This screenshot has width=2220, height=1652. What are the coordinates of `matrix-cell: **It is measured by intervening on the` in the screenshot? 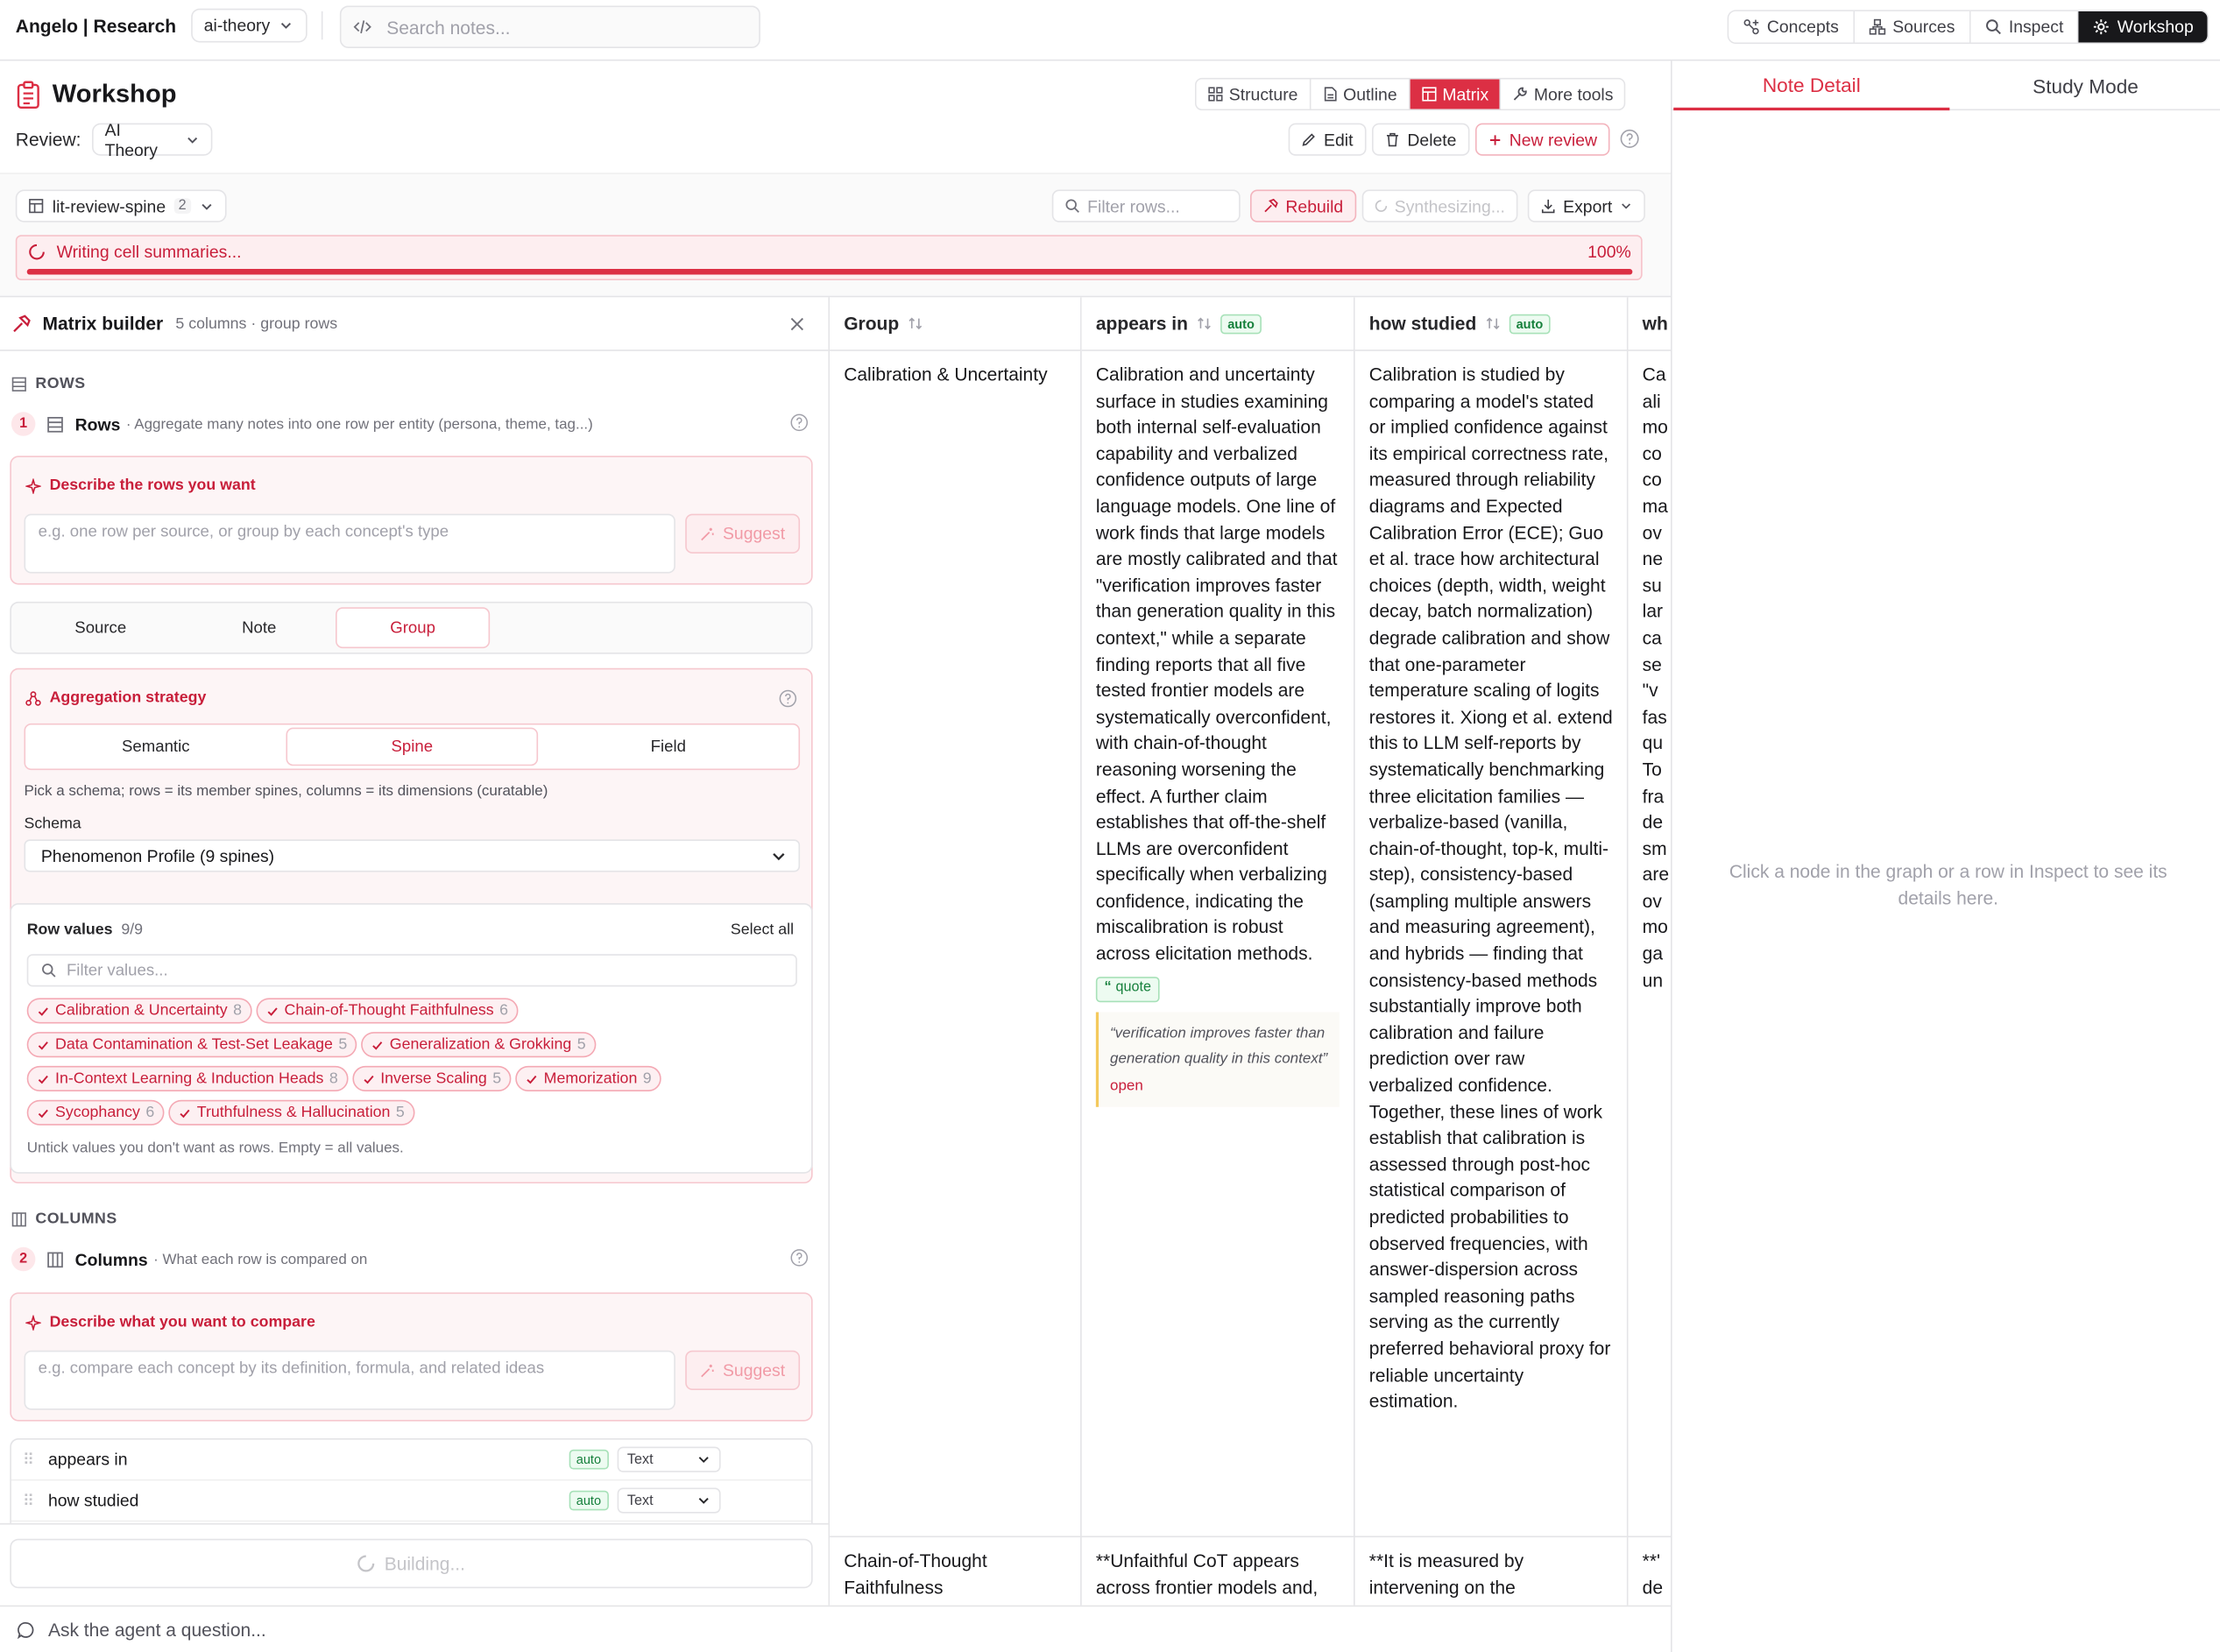 It's located at (1492, 1571).